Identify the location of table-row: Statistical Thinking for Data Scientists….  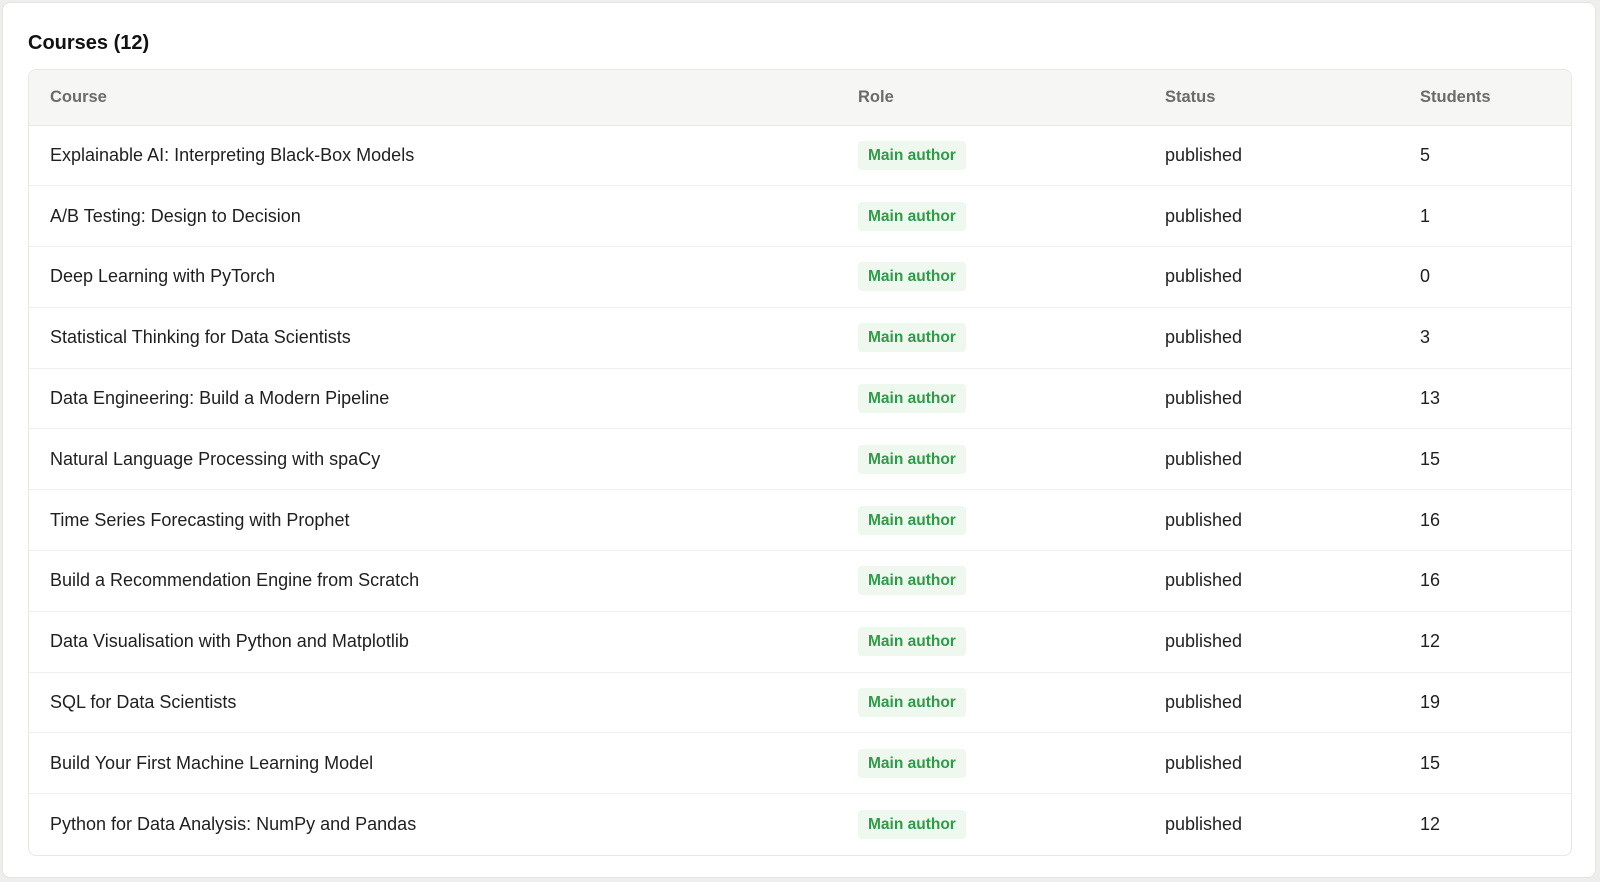
(800, 337).